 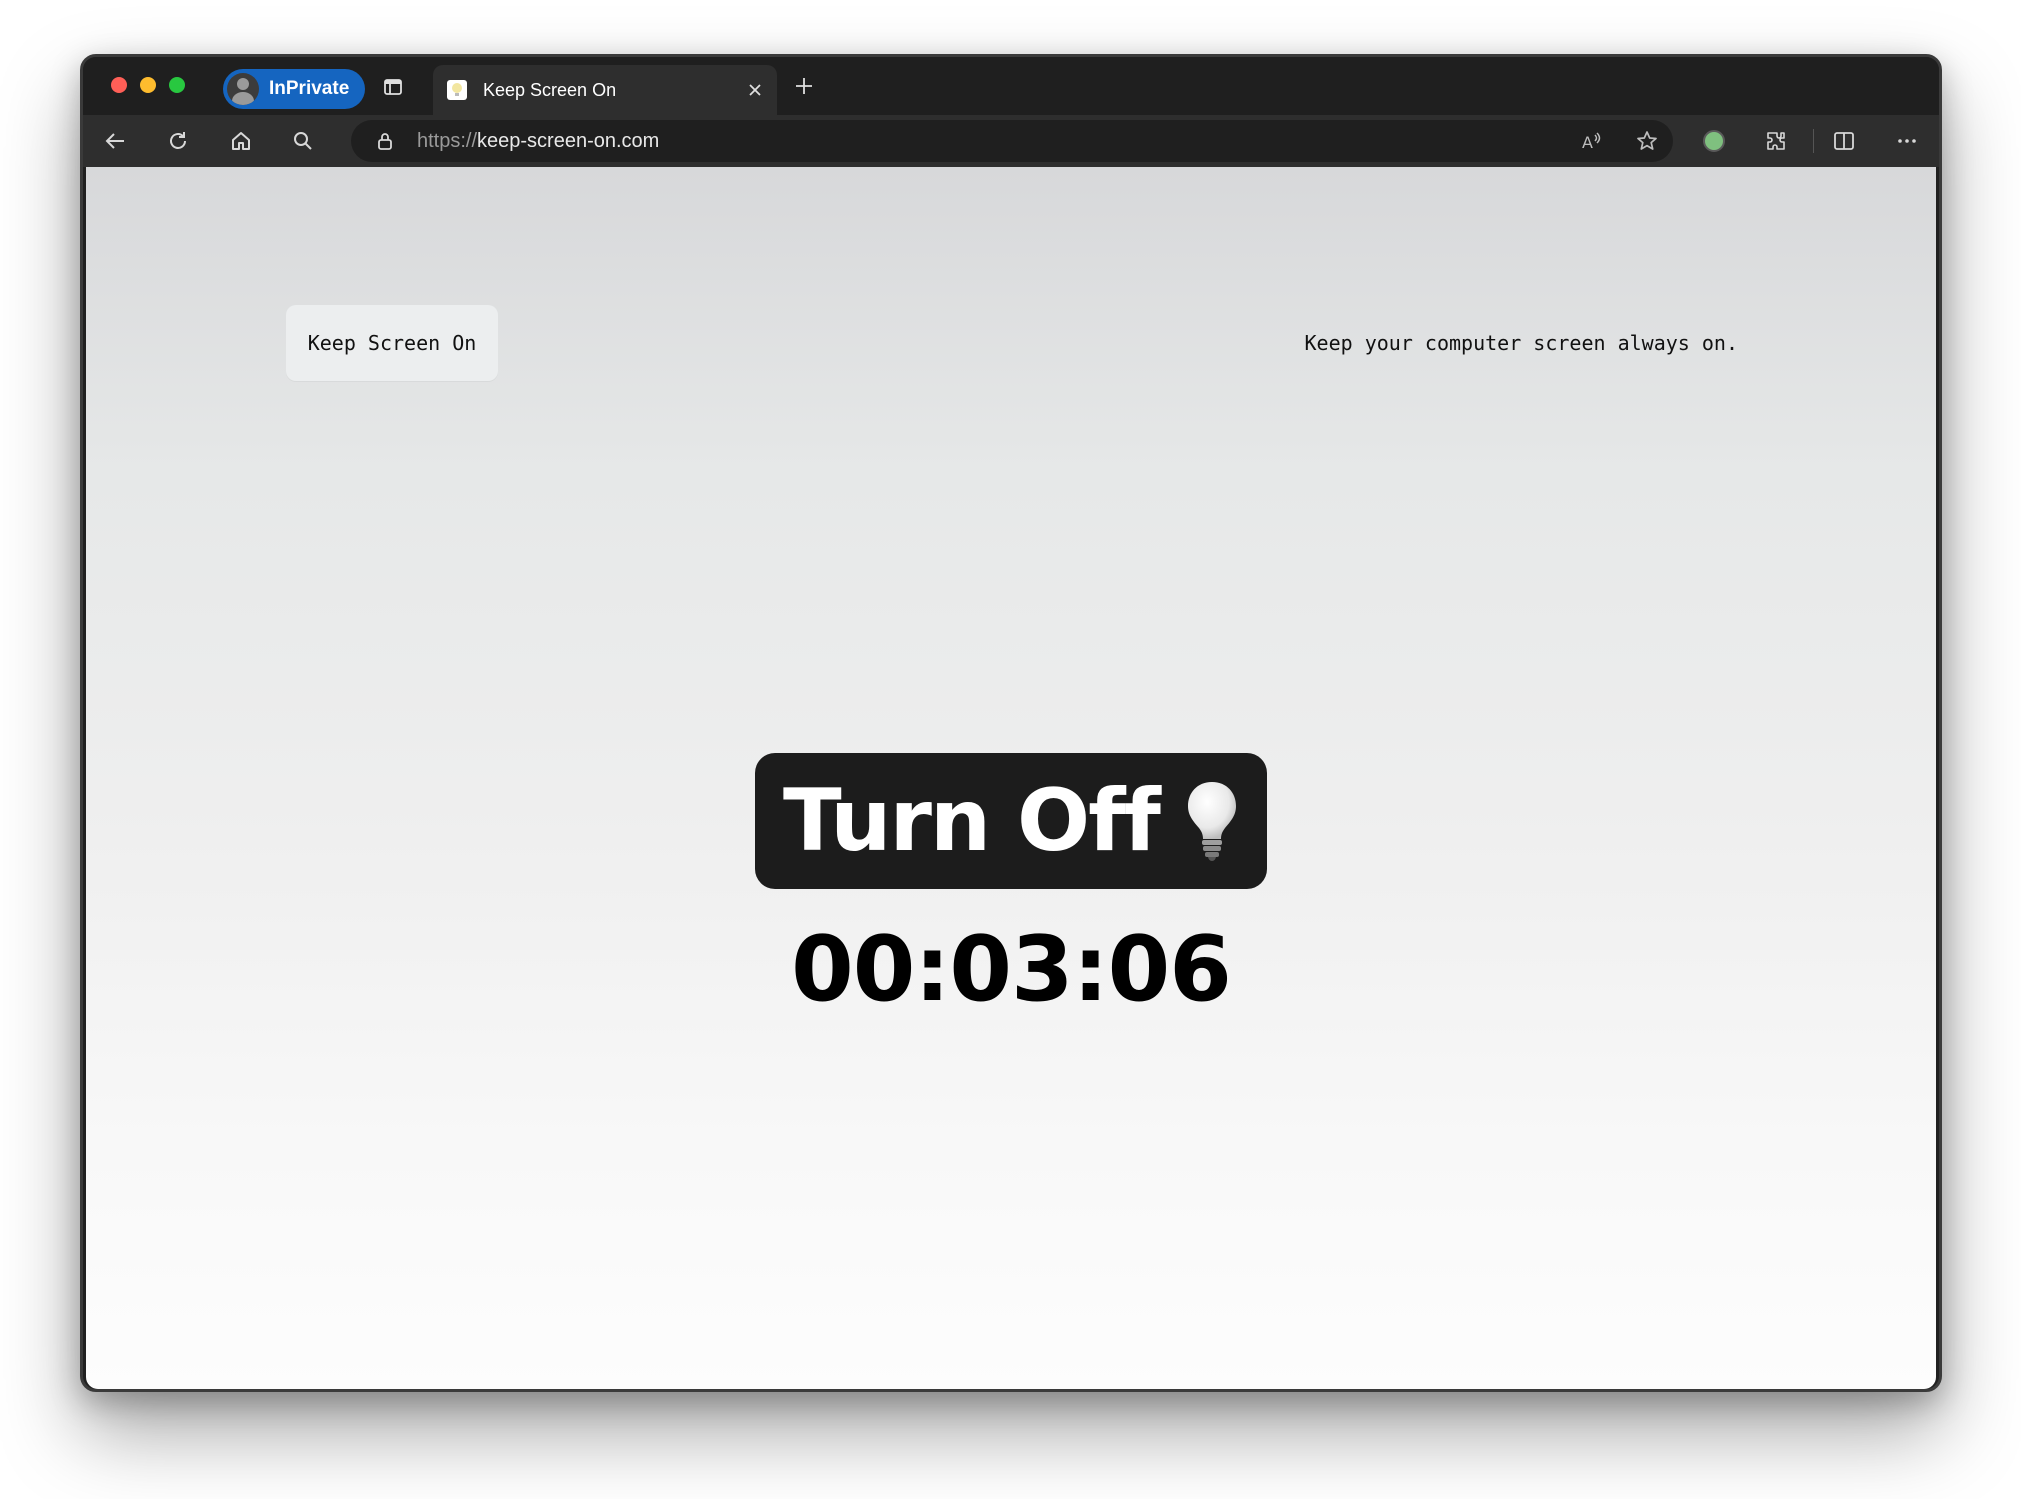 I want to click on tab-actions-icon, so click(x=393, y=87).